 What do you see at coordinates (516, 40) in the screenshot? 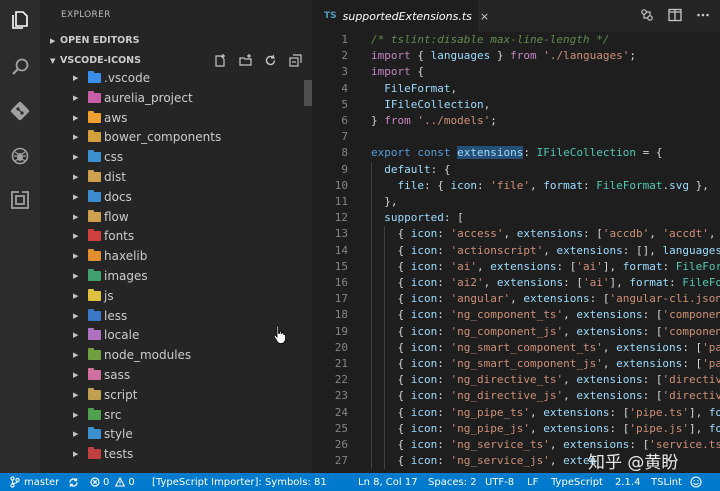
I see `code-line: 1 /* tslint:disable max-line-length */` at bounding box center [516, 40].